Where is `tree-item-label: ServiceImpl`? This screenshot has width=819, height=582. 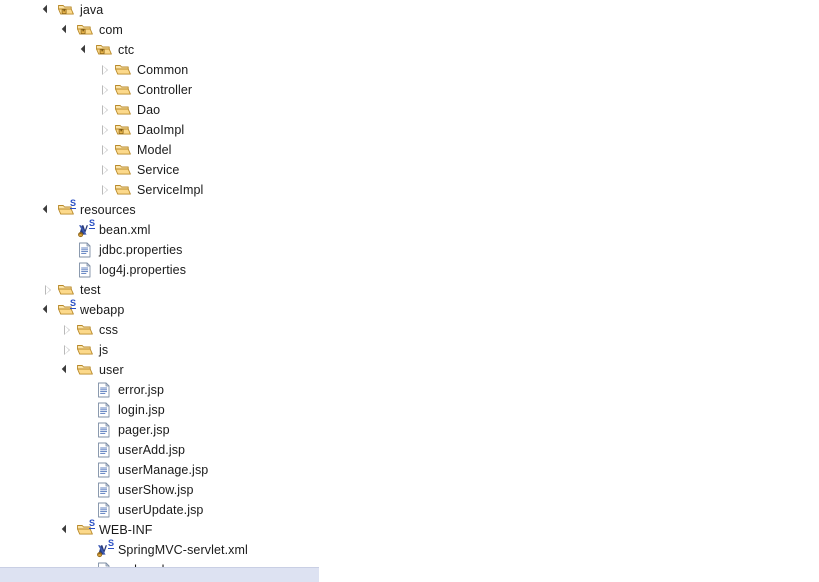
tree-item-label: ServiceImpl is located at coordinates (170, 190).